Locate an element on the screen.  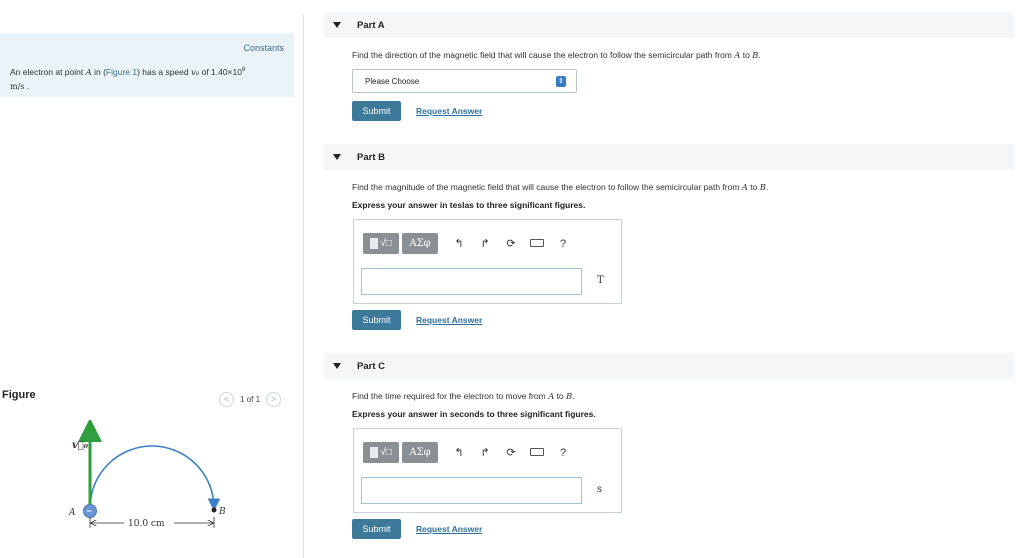
part-a-question-end: . is located at coordinates (759, 55).